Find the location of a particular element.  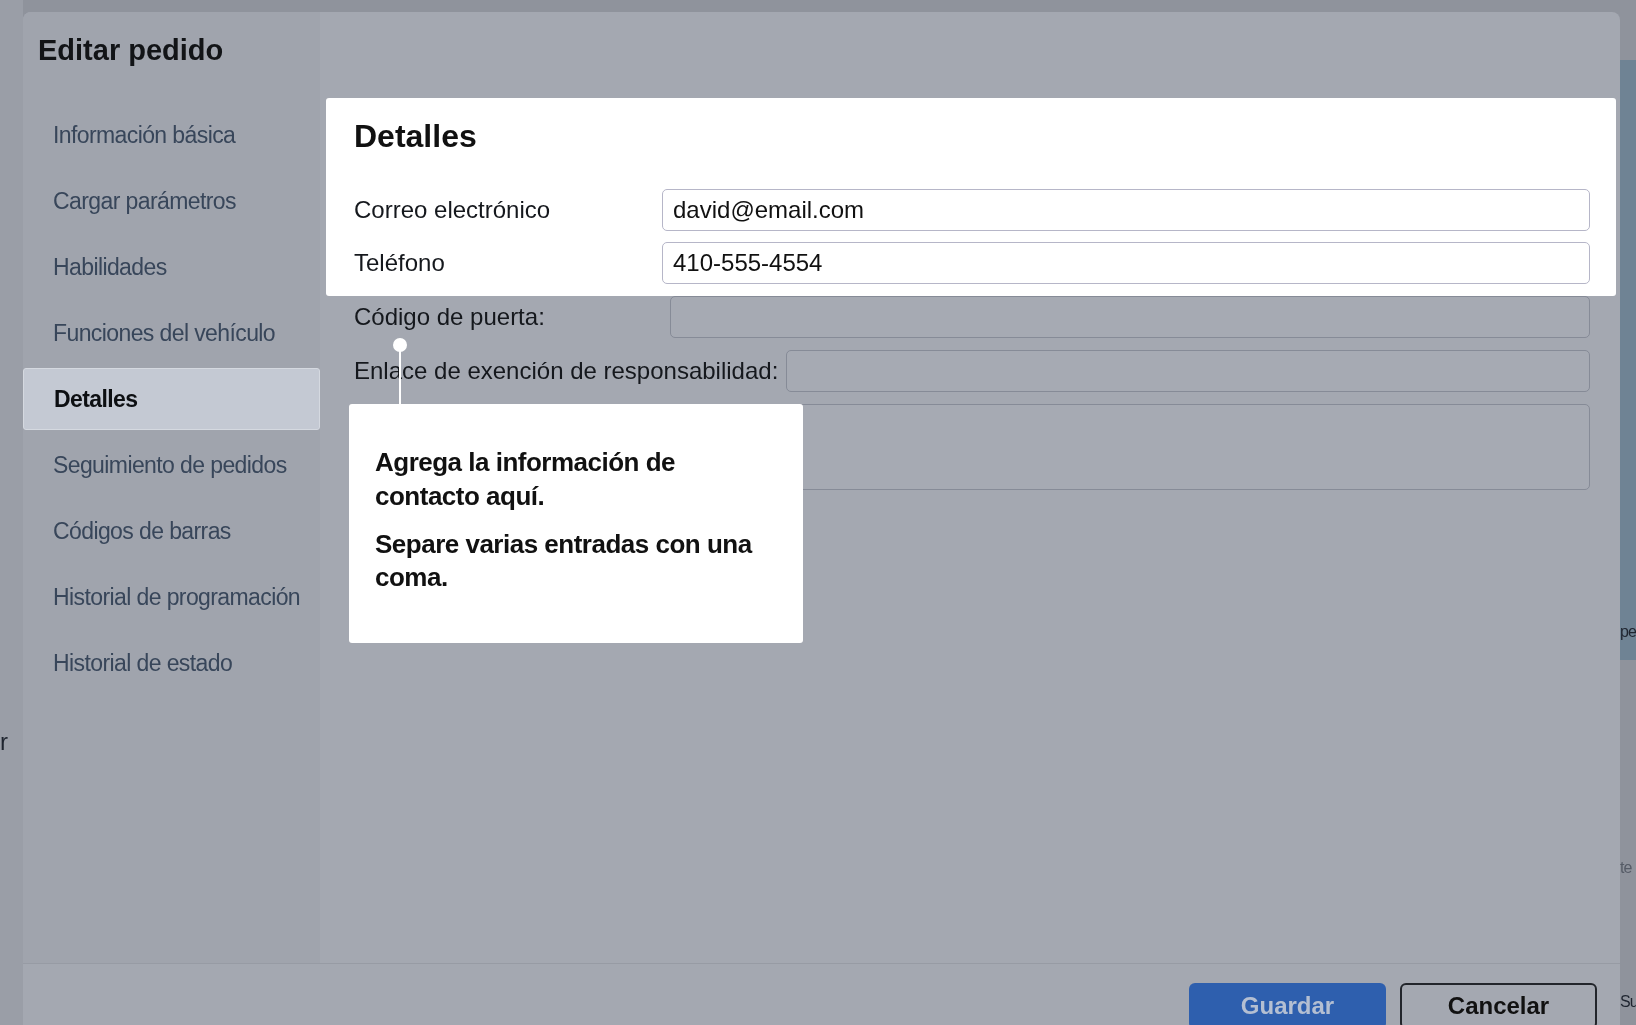

input-field: 410-555-4554 is located at coordinates (1126, 263).